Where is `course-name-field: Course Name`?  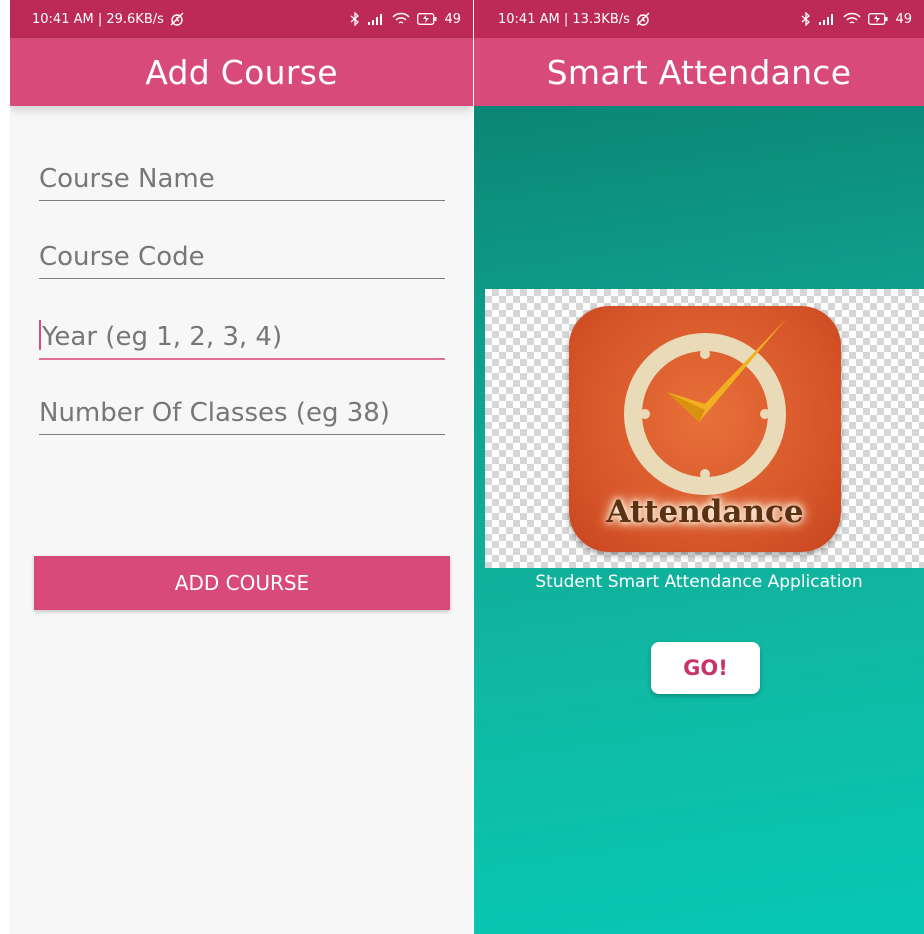
course-name-field: Course Name is located at coordinates (242, 182).